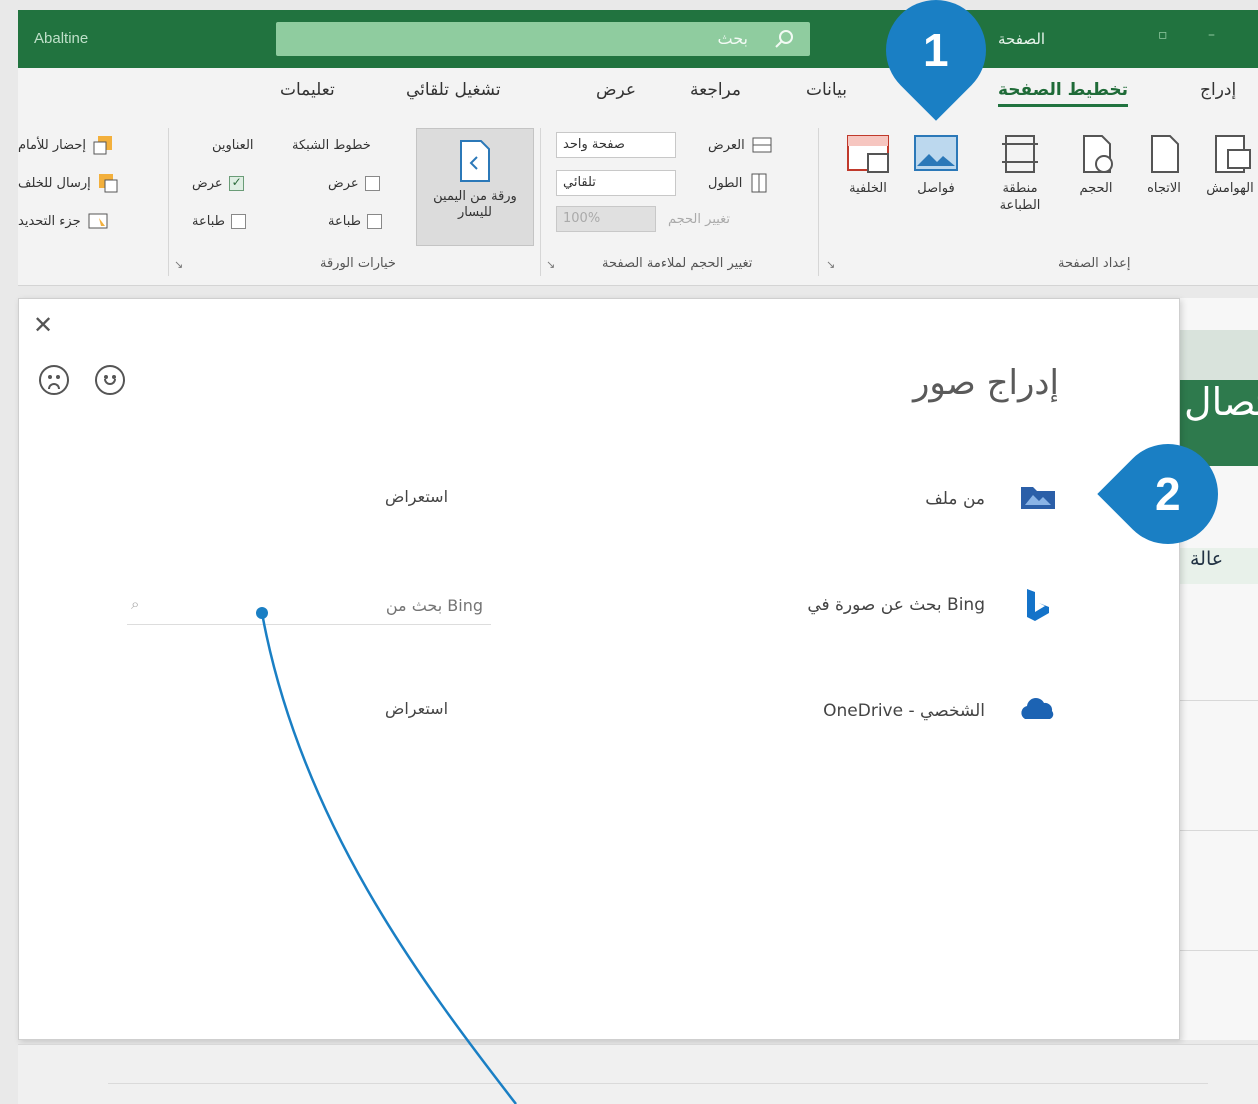 This screenshot has width=1258, height=1104. Describe the element at coordinates (416, 708) in the screenshot. I see `onedrive-browse-button: استعراض` at that location.